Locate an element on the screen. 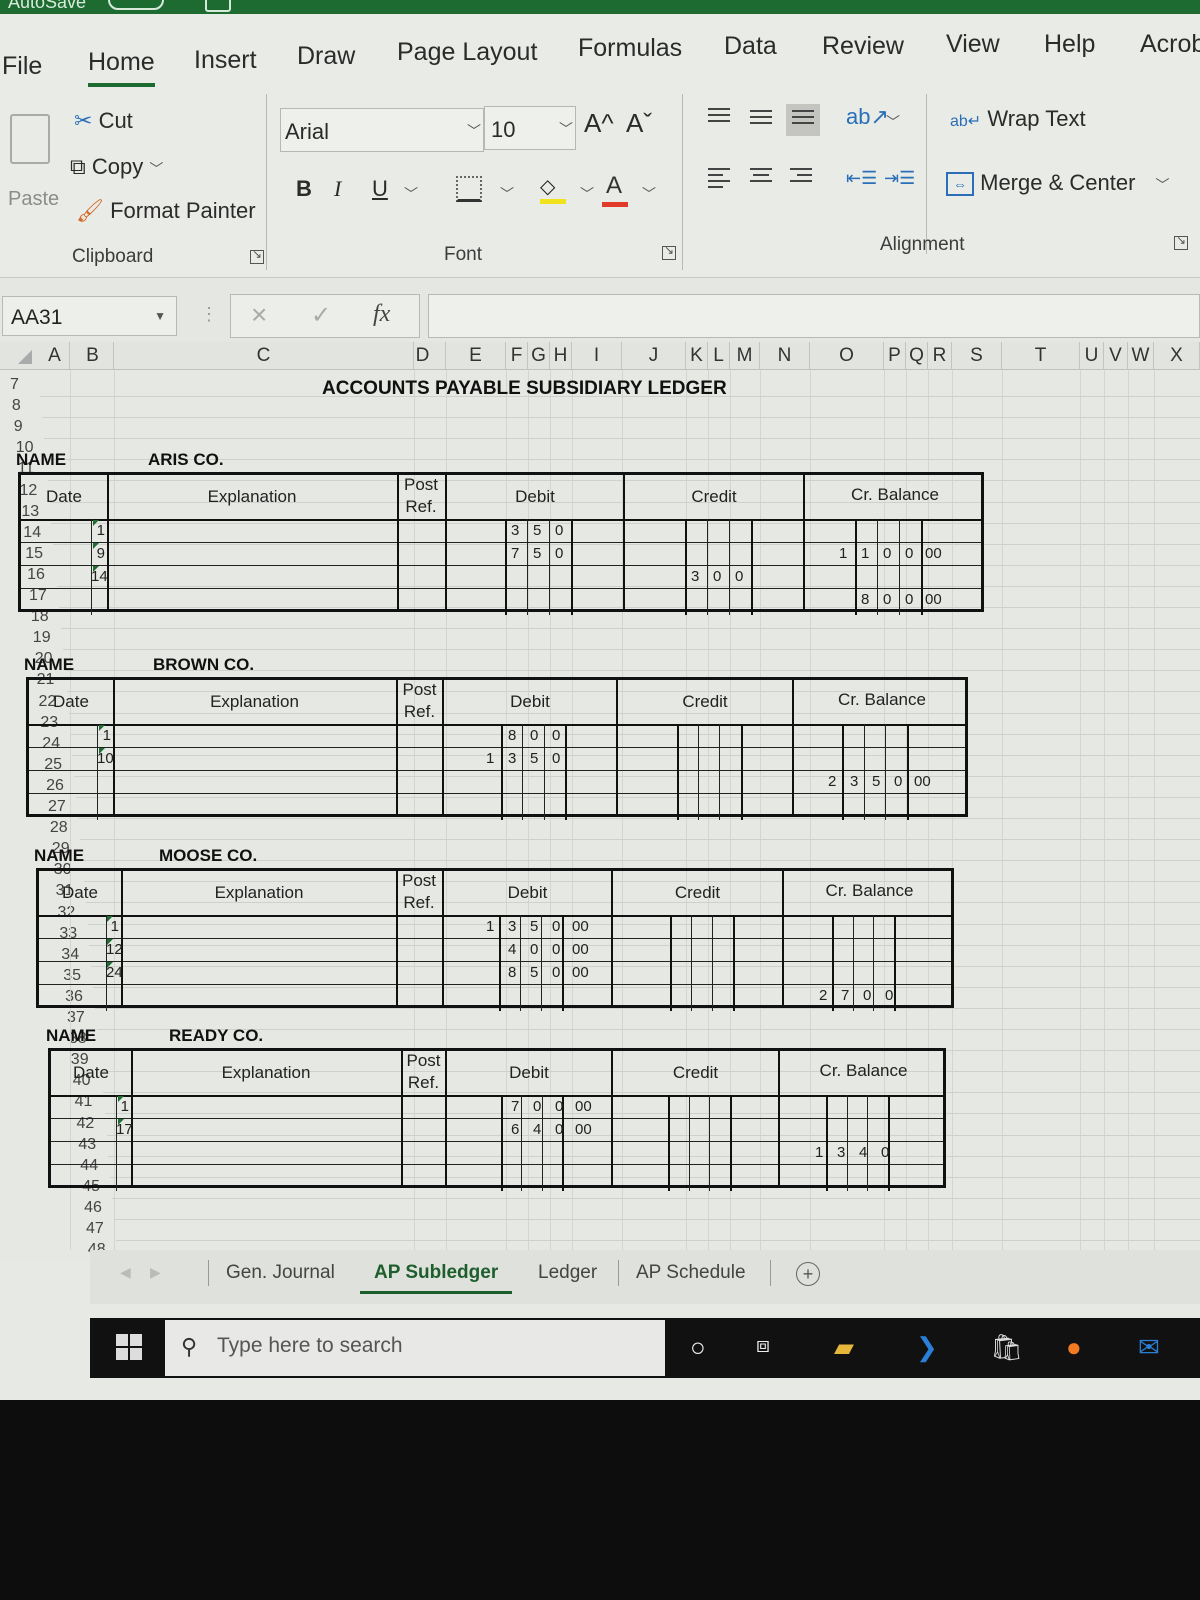  column-header: T is located at coordinates (1041, 356).